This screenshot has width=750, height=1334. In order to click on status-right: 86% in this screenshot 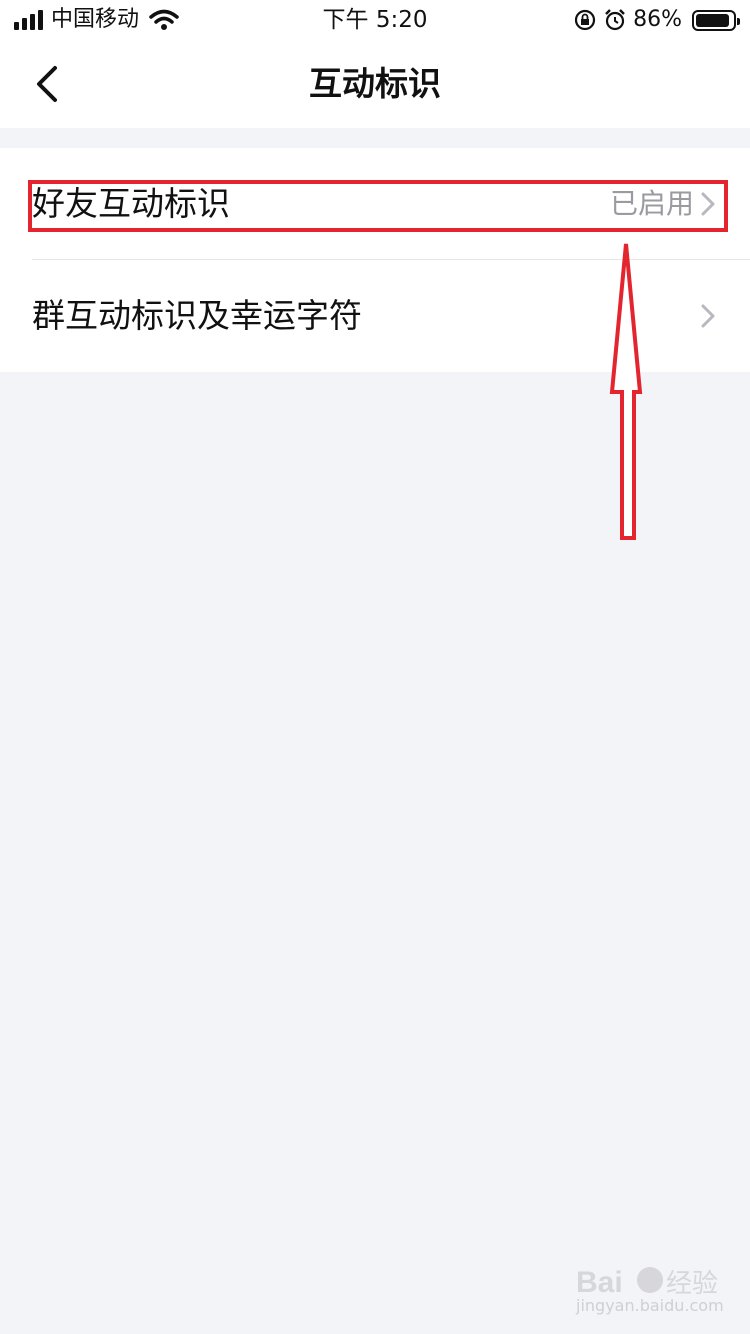, I will do `click(656, 20)`.